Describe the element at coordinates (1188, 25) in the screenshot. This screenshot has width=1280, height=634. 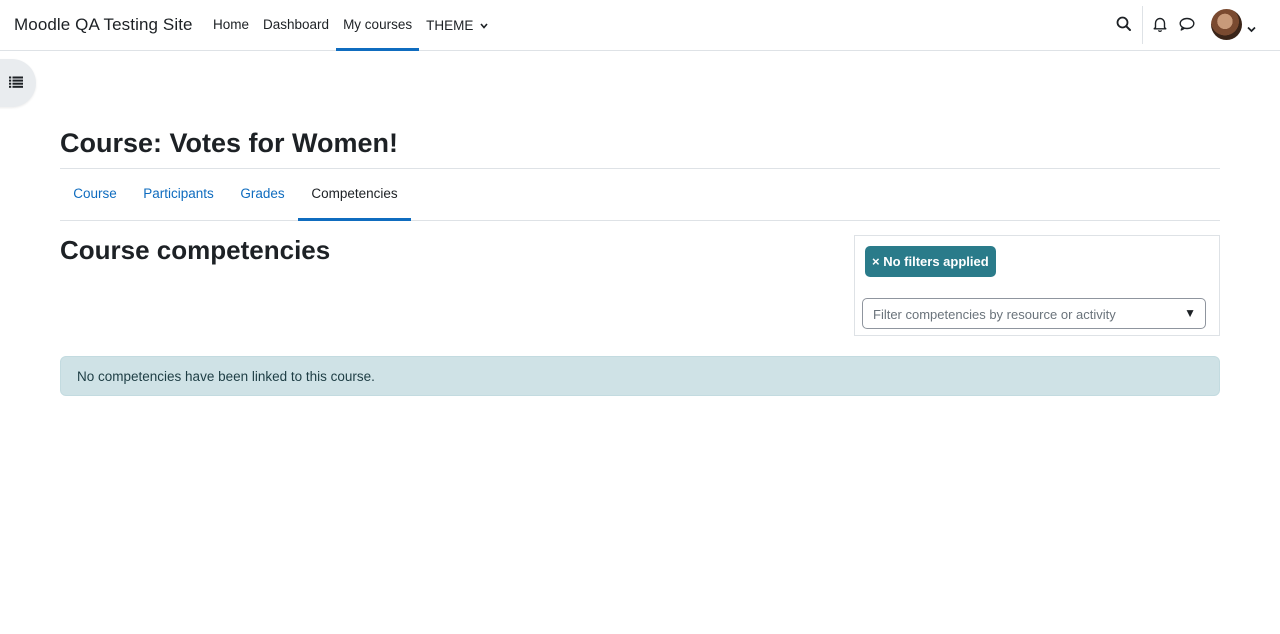
I see `message-icon` at that location.